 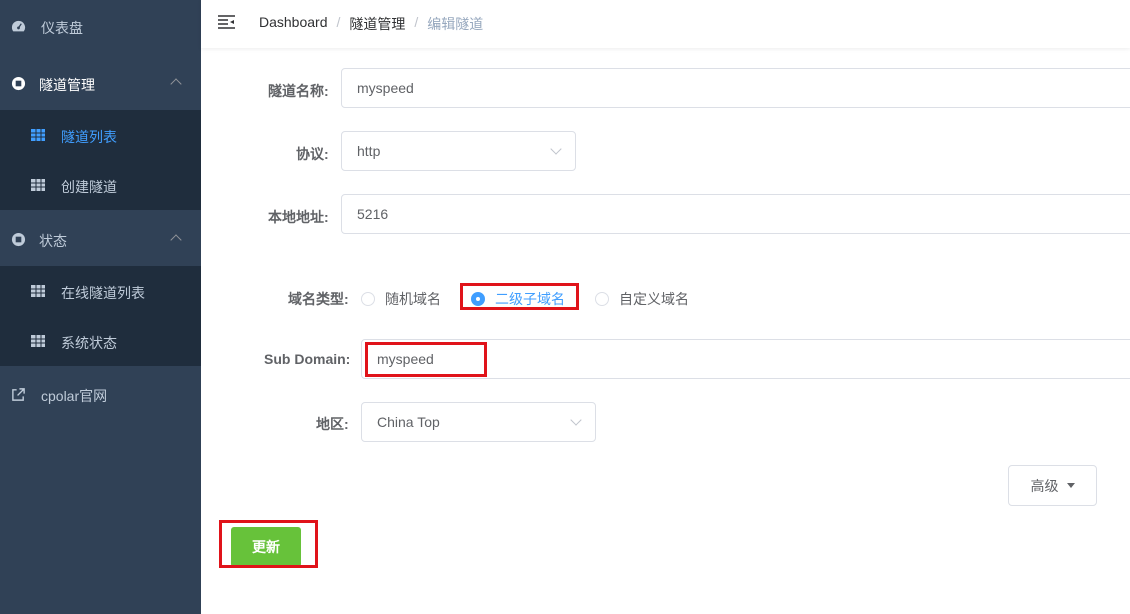 What do you see at coordinates (458, 151) in the screenshot?
I see `protocol-select: http` at bounding box center [458, 151].